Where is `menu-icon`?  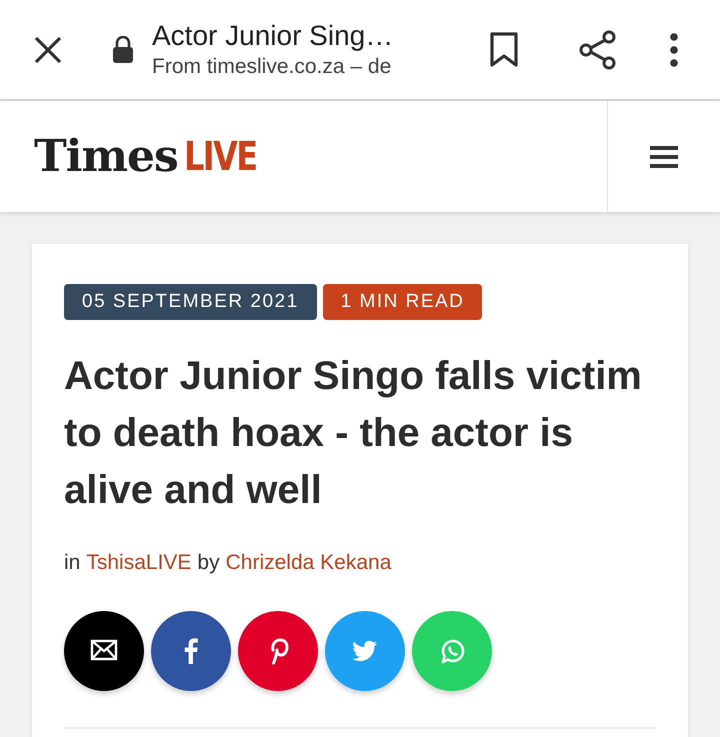 menu-icon is located at coordinates (664, 156).